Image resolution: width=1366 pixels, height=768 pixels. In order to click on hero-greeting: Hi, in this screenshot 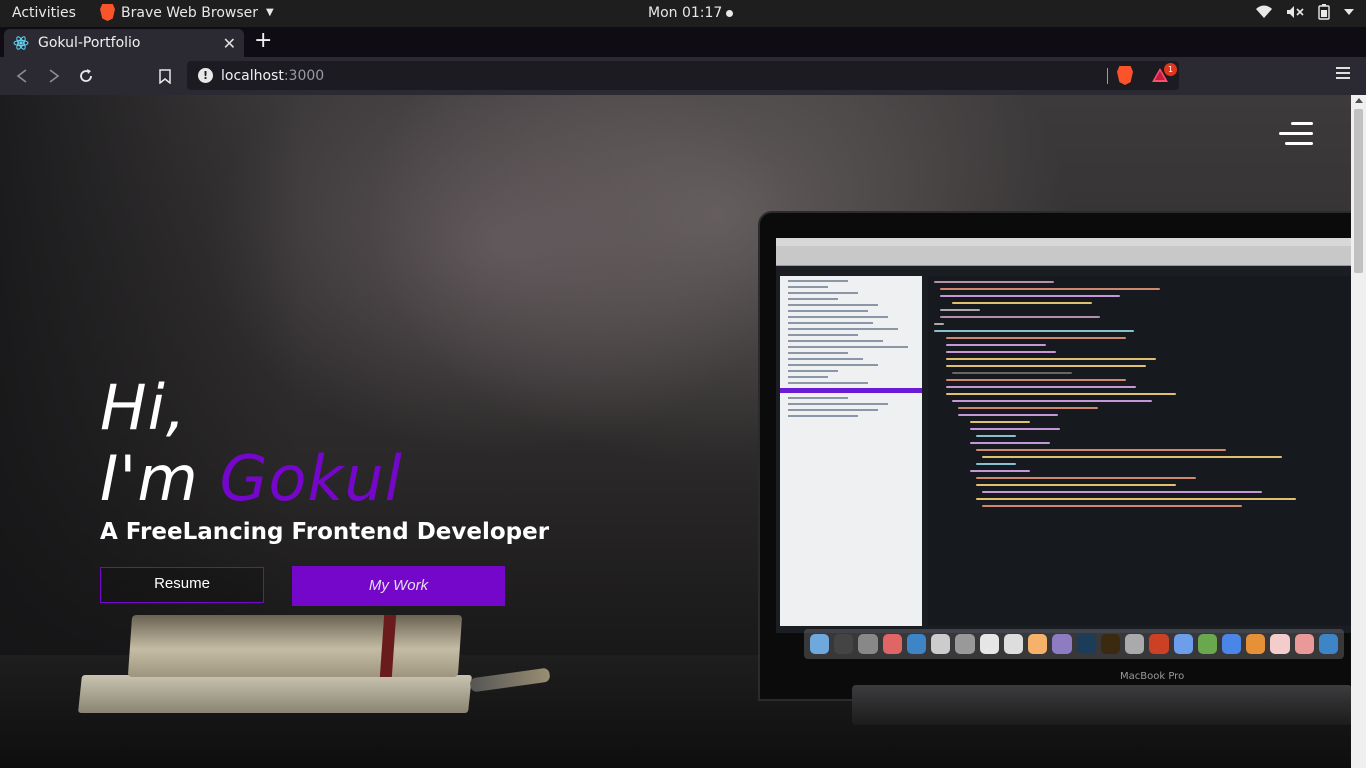, I will do `click(143, 407)`.